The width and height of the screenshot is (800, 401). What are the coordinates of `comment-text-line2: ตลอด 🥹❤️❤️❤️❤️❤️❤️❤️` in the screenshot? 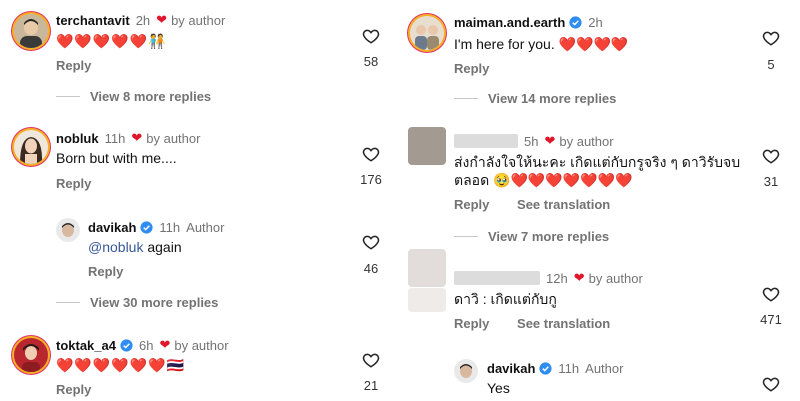 It's located at (543, 180).